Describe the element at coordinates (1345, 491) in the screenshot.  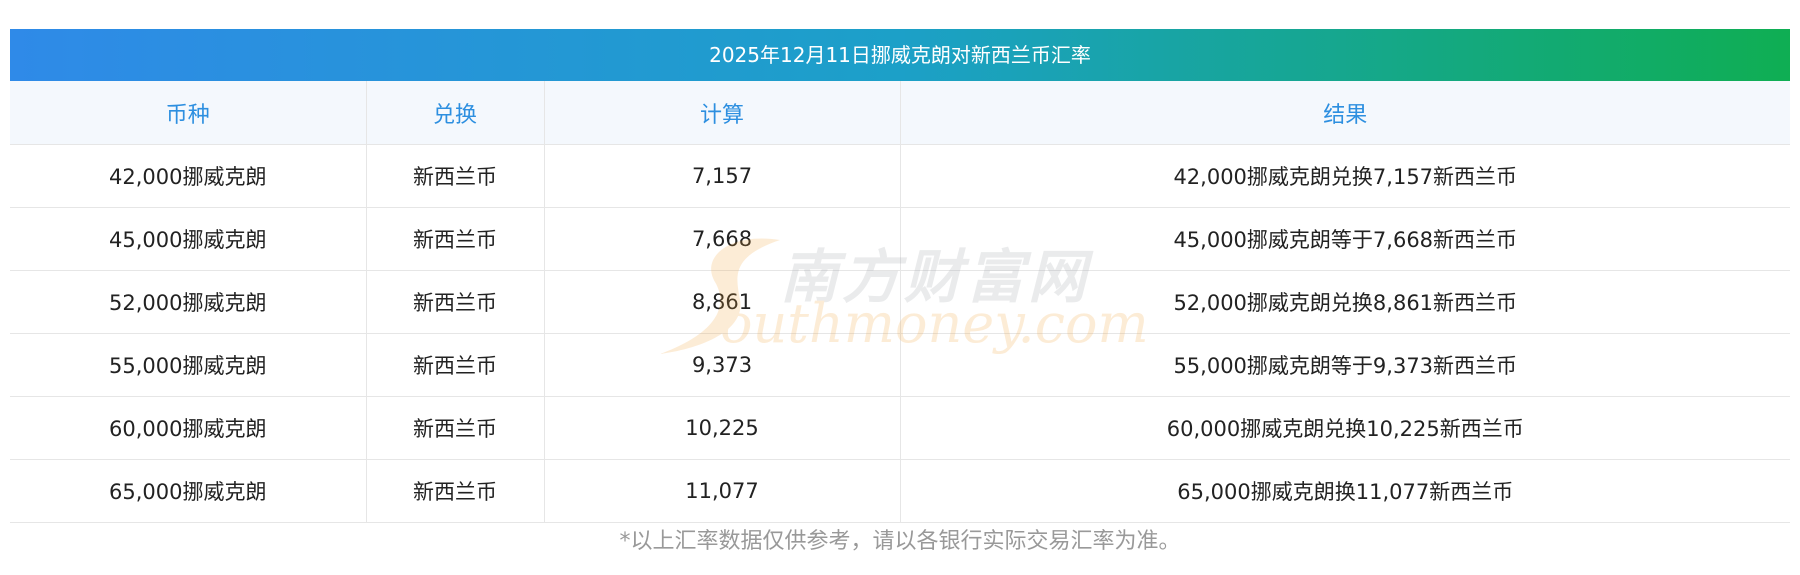
I see `cell-result: 65,000挪威克朗换11,077新西兰币` at that location.